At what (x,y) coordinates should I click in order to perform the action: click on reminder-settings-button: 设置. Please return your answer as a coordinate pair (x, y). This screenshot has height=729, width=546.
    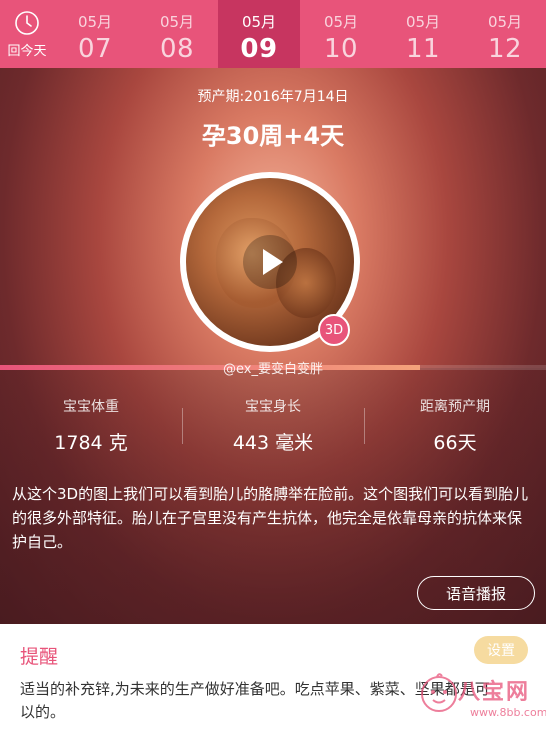
    Looking at the image, I should click on (501, 650).